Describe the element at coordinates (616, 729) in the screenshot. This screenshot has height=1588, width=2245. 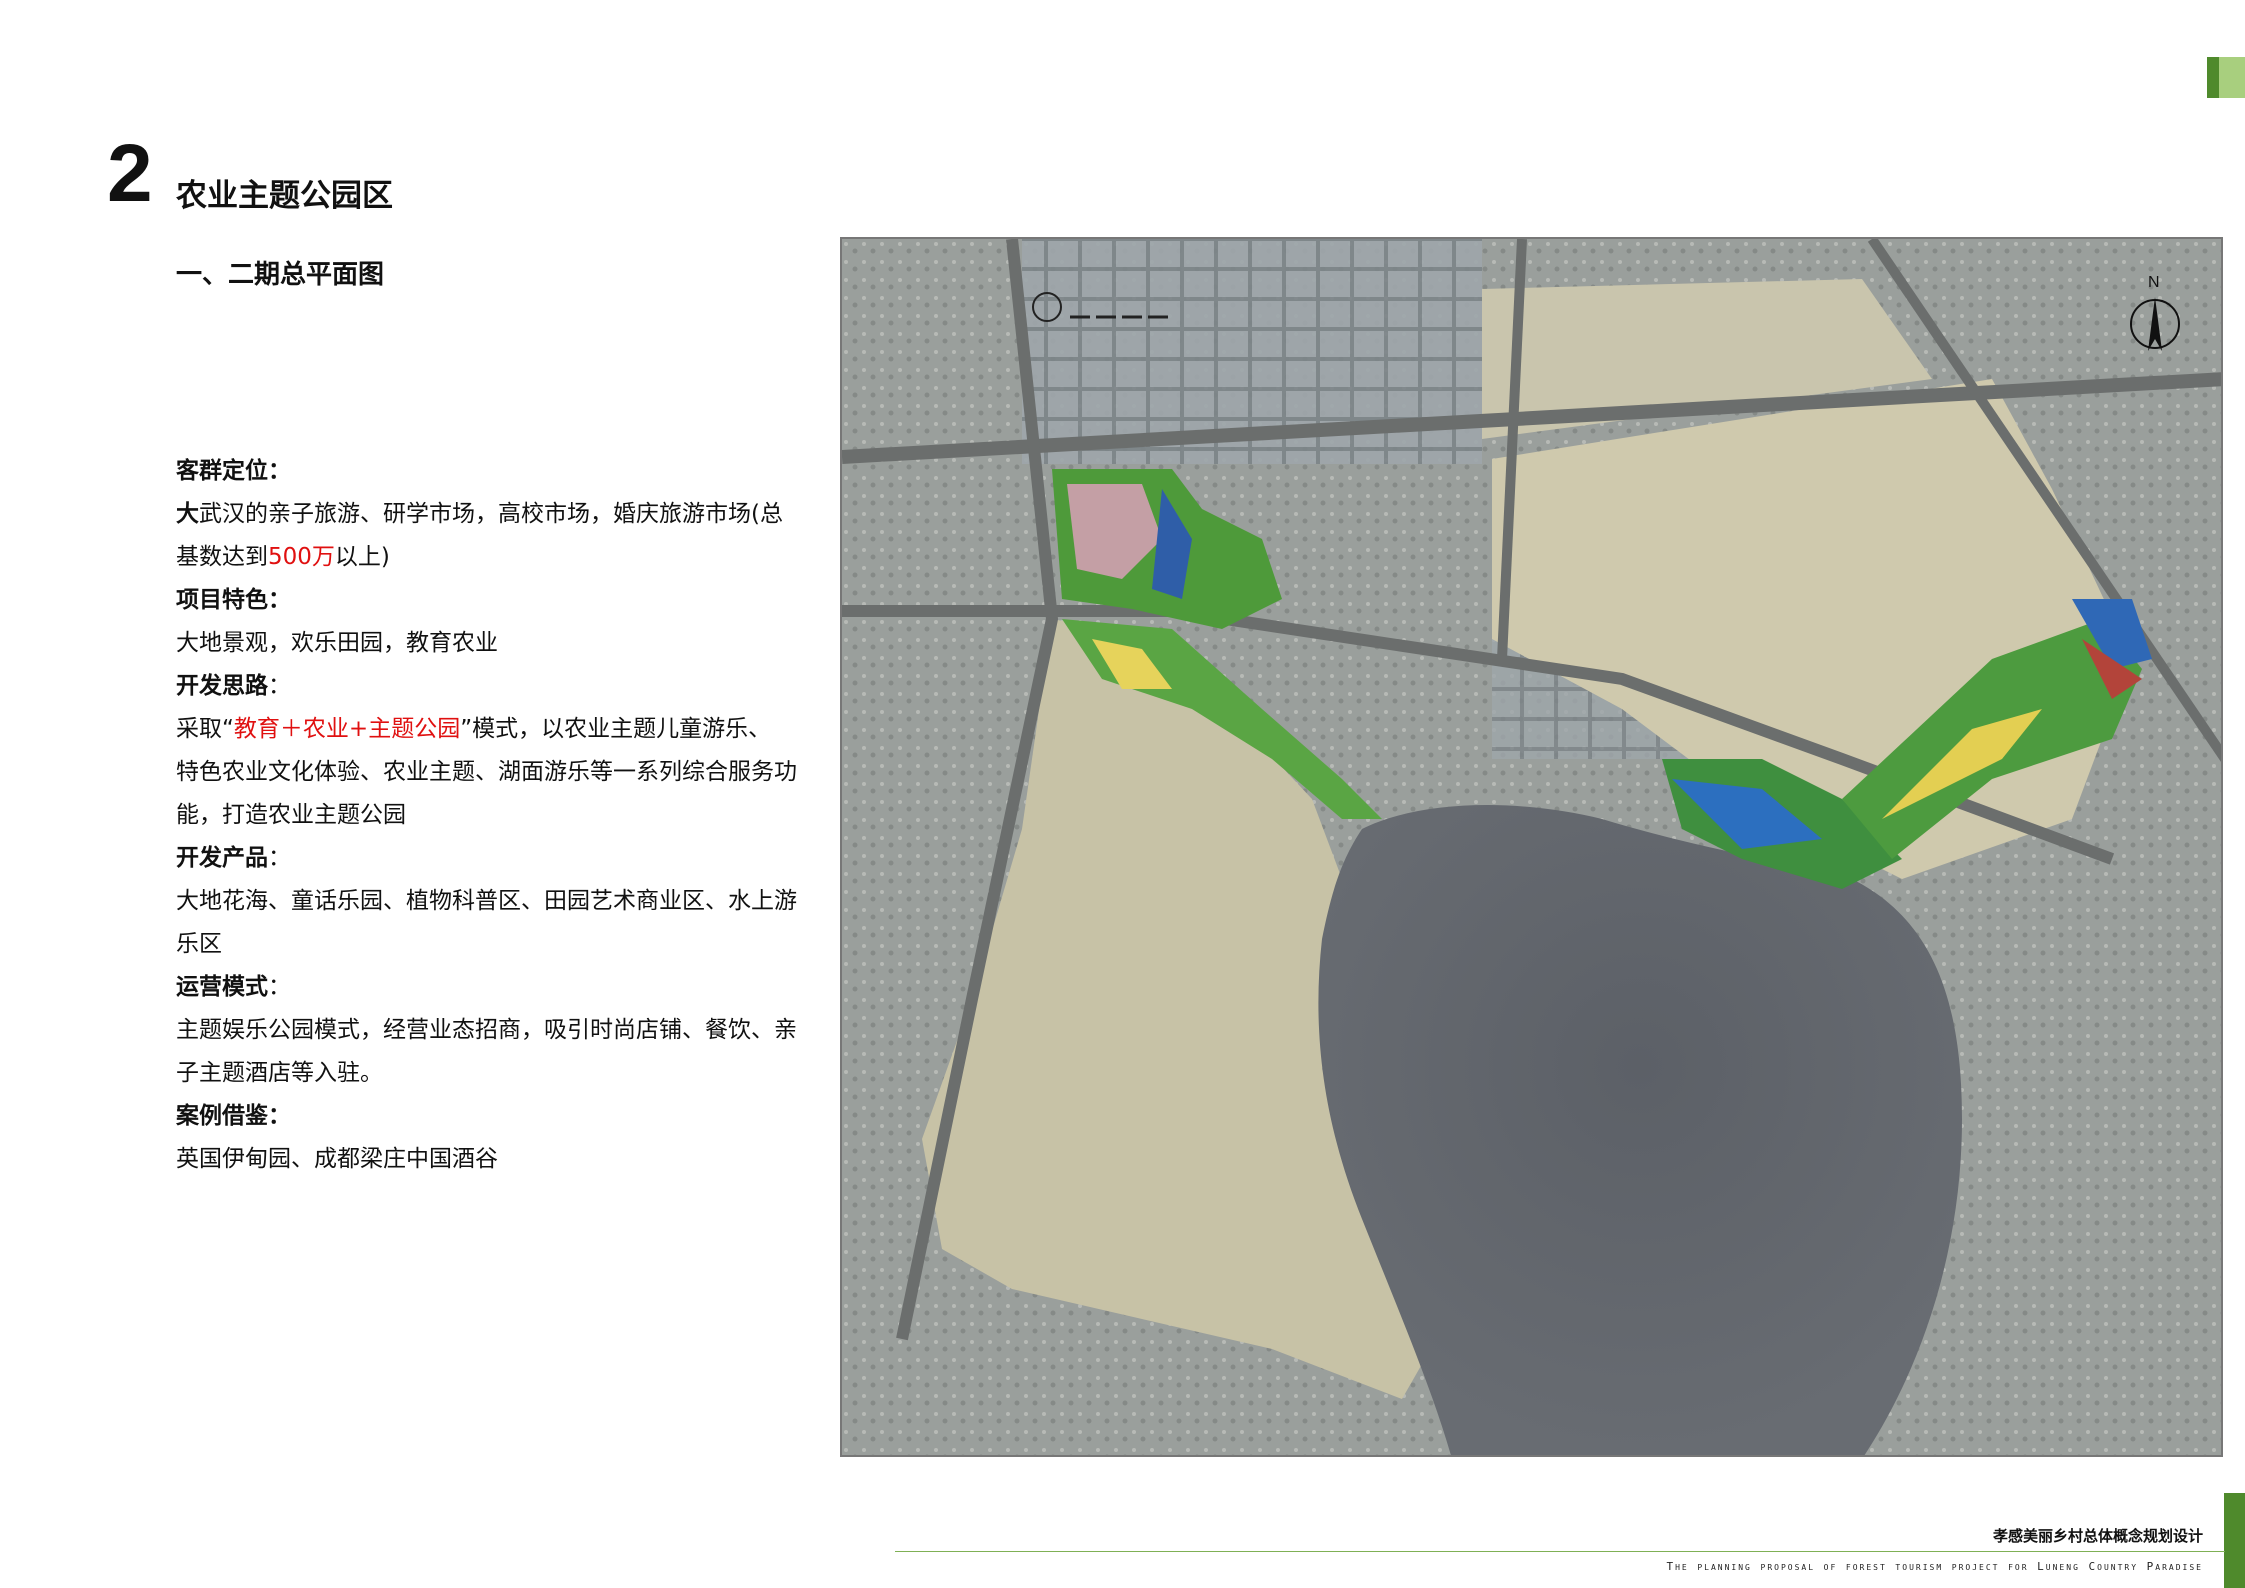
I see `idea-line-1-post: ”模式，以农业主题儿童游乐、` at that location.